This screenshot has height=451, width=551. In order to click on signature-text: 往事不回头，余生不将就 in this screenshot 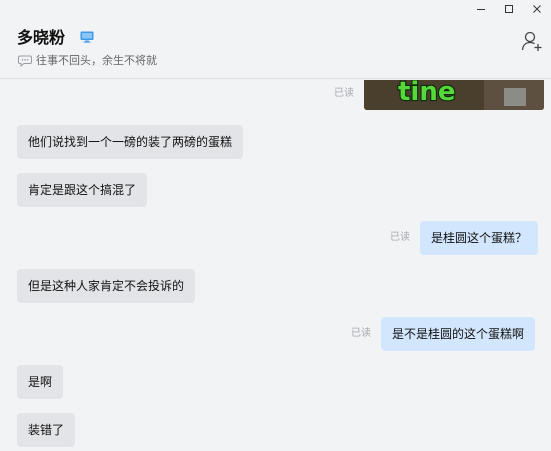, I will do `click(96, 60)`.